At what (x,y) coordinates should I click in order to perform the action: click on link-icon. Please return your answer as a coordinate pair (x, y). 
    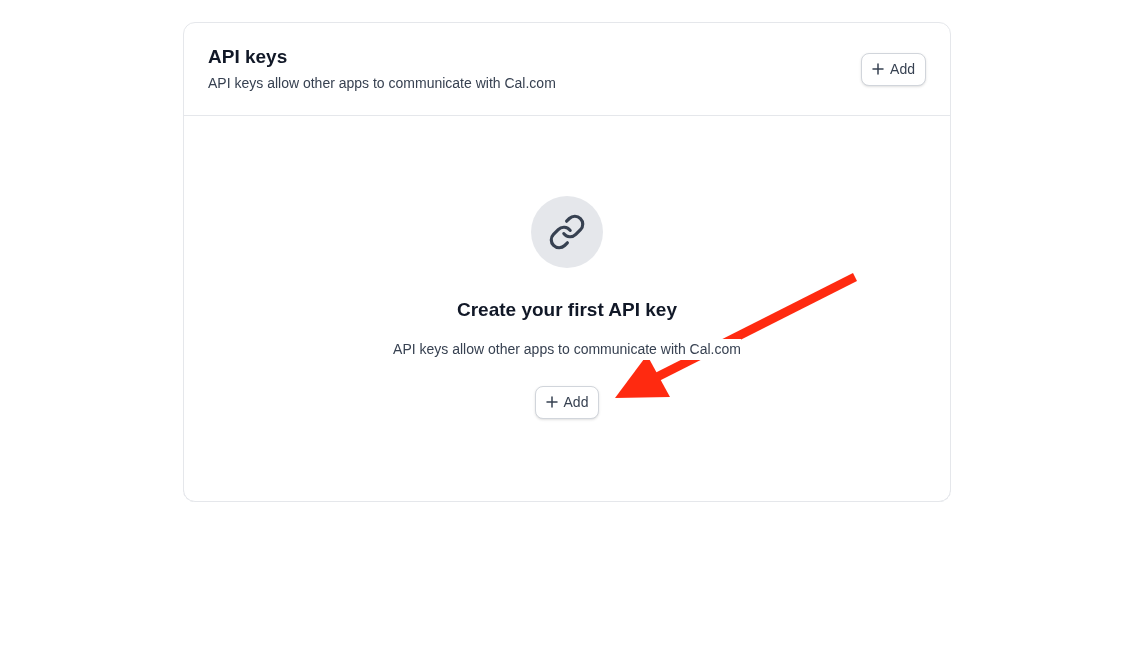
    Looking at the image, I should click on (567, 232).